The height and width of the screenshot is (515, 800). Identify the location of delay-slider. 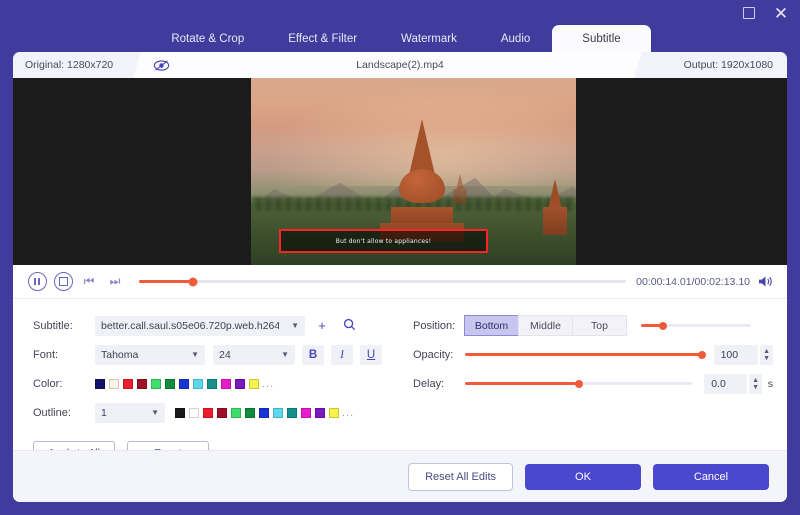
(579, 384).